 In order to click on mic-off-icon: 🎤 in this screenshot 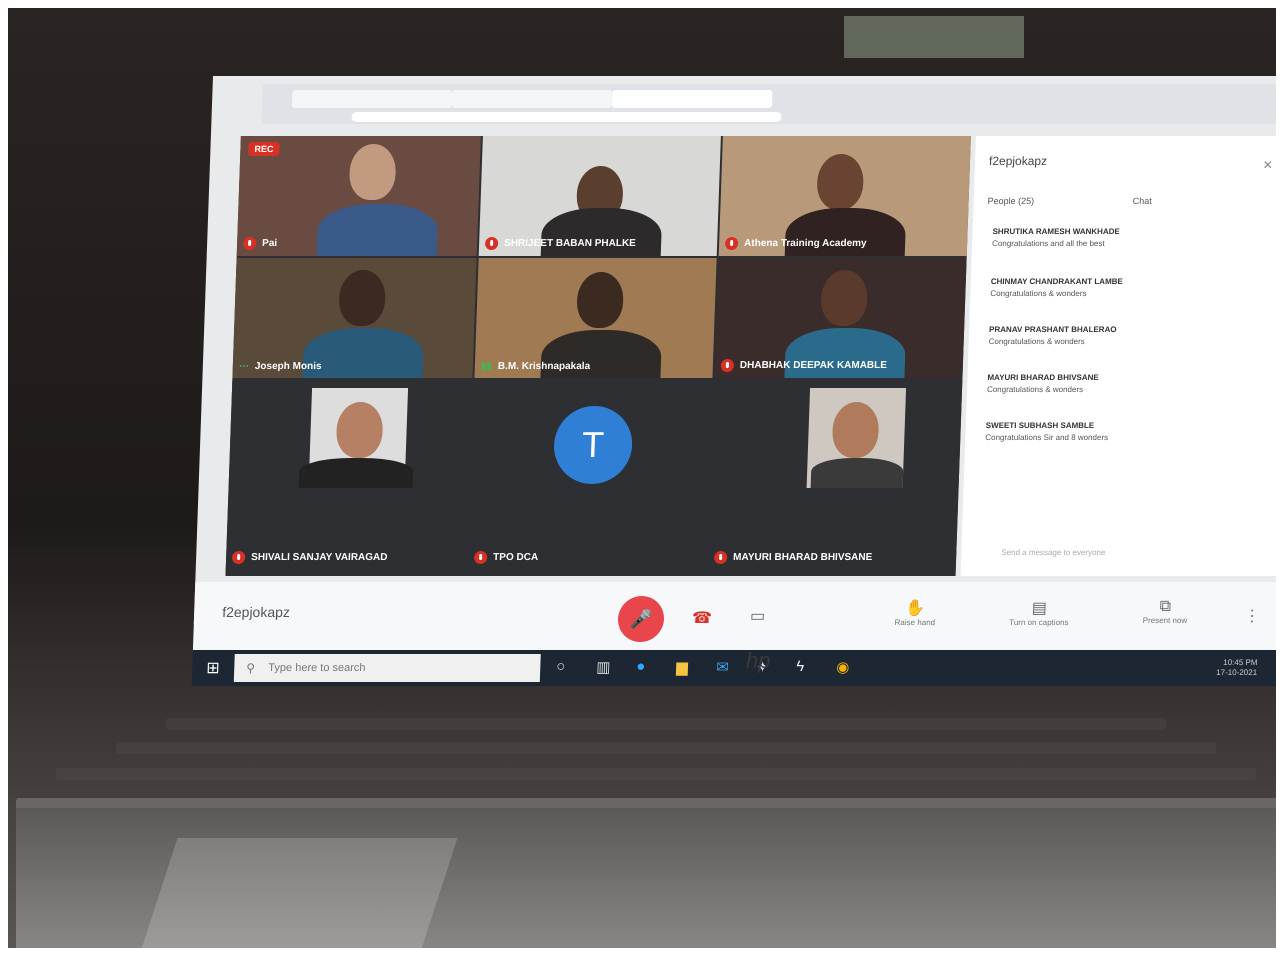, I will do `click(641, 619)`.